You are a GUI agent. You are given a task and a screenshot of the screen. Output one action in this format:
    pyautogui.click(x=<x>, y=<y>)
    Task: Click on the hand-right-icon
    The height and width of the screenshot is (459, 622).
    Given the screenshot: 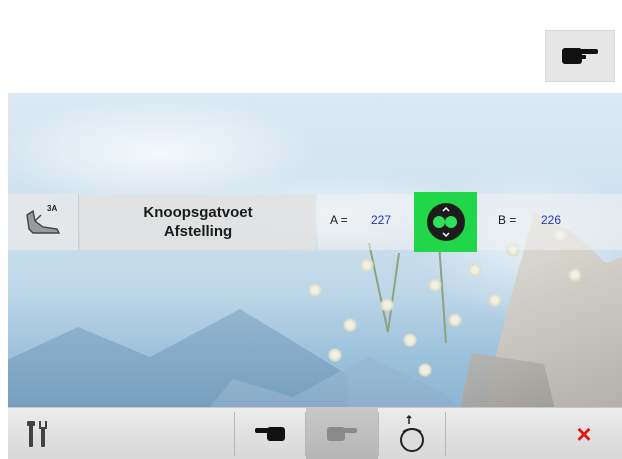 What is the action you would take?
    pyautogui.click(x=342, y=434)
    